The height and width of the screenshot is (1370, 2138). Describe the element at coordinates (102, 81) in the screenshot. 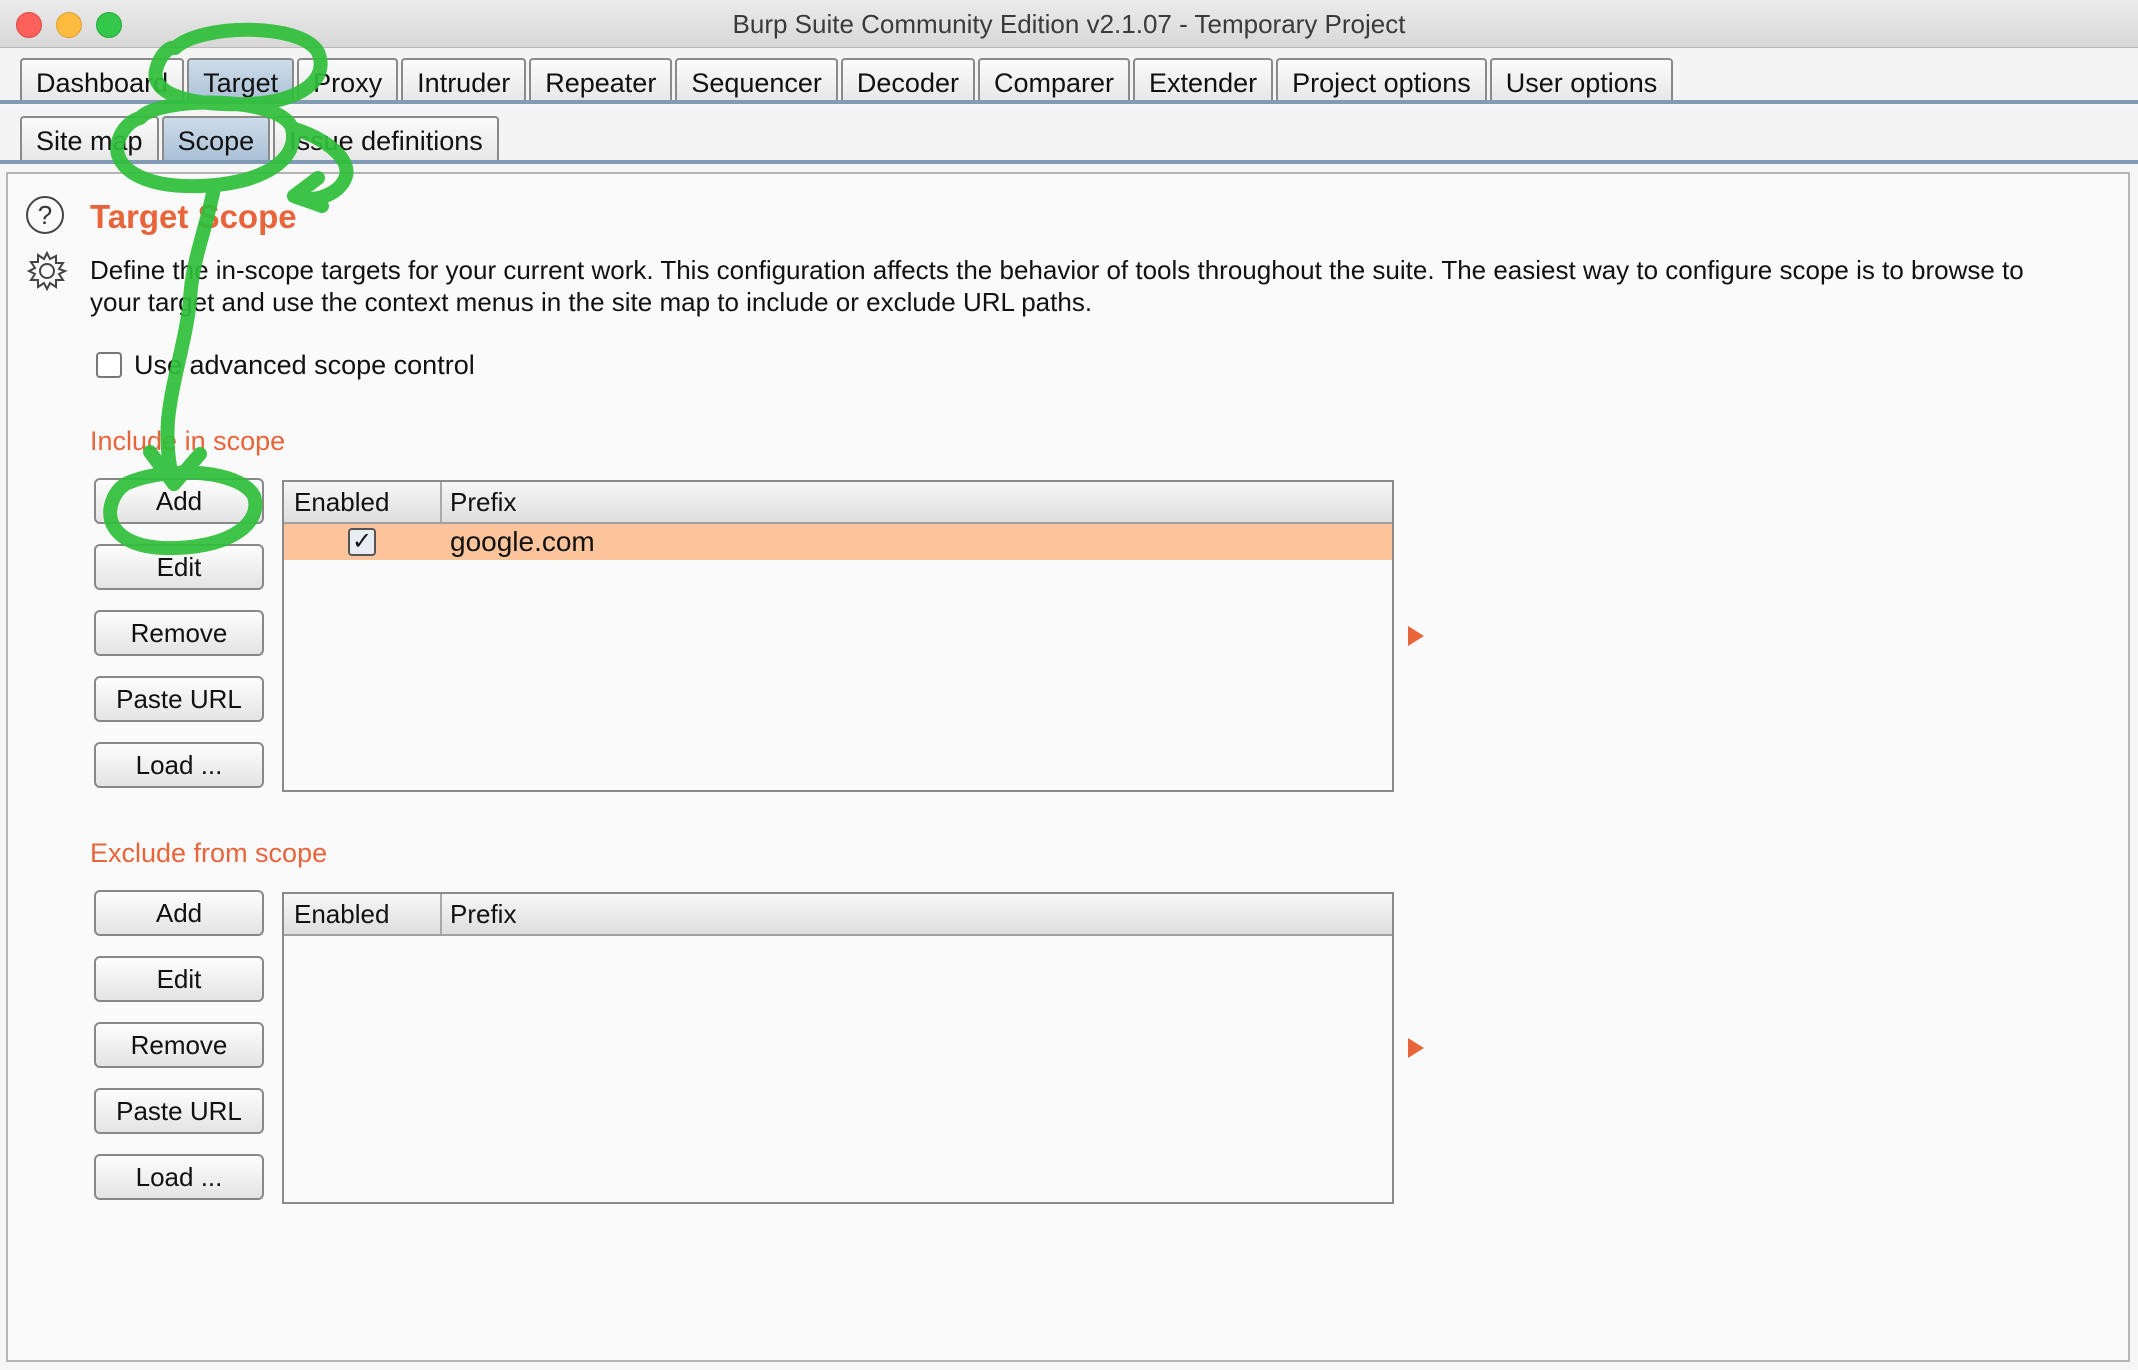

I see `tab-dashboard: Dashboard` at that location.